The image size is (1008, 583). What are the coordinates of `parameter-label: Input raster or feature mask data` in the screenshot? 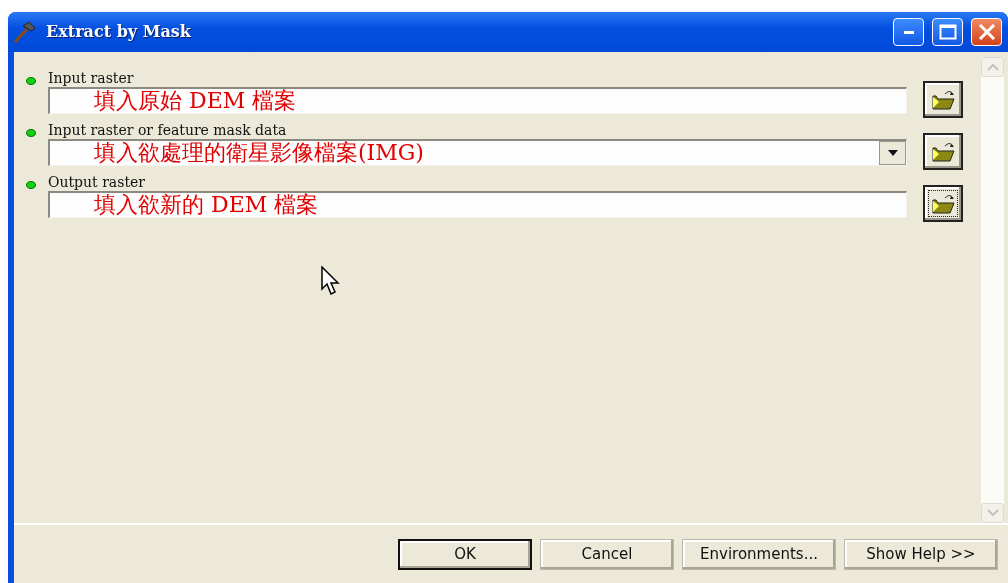 It's located at (167, 130).